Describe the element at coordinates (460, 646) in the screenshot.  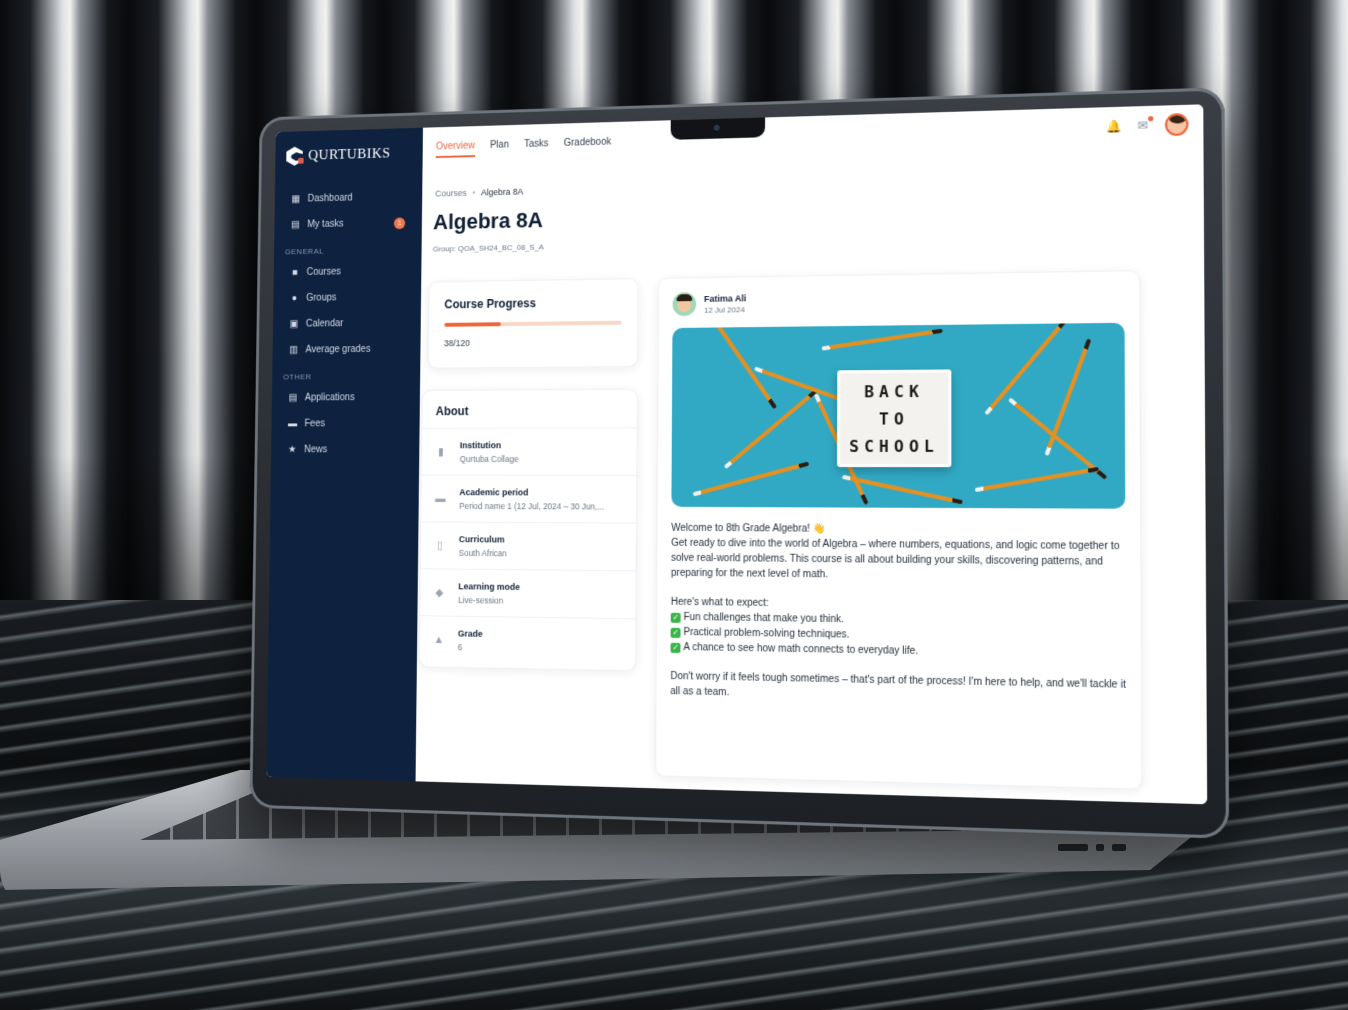
I see `about-value: 6` at that location.